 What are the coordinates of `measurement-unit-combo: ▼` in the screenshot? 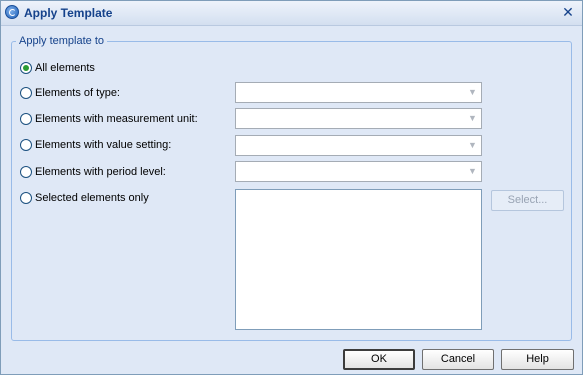 It's located at (358, 118).